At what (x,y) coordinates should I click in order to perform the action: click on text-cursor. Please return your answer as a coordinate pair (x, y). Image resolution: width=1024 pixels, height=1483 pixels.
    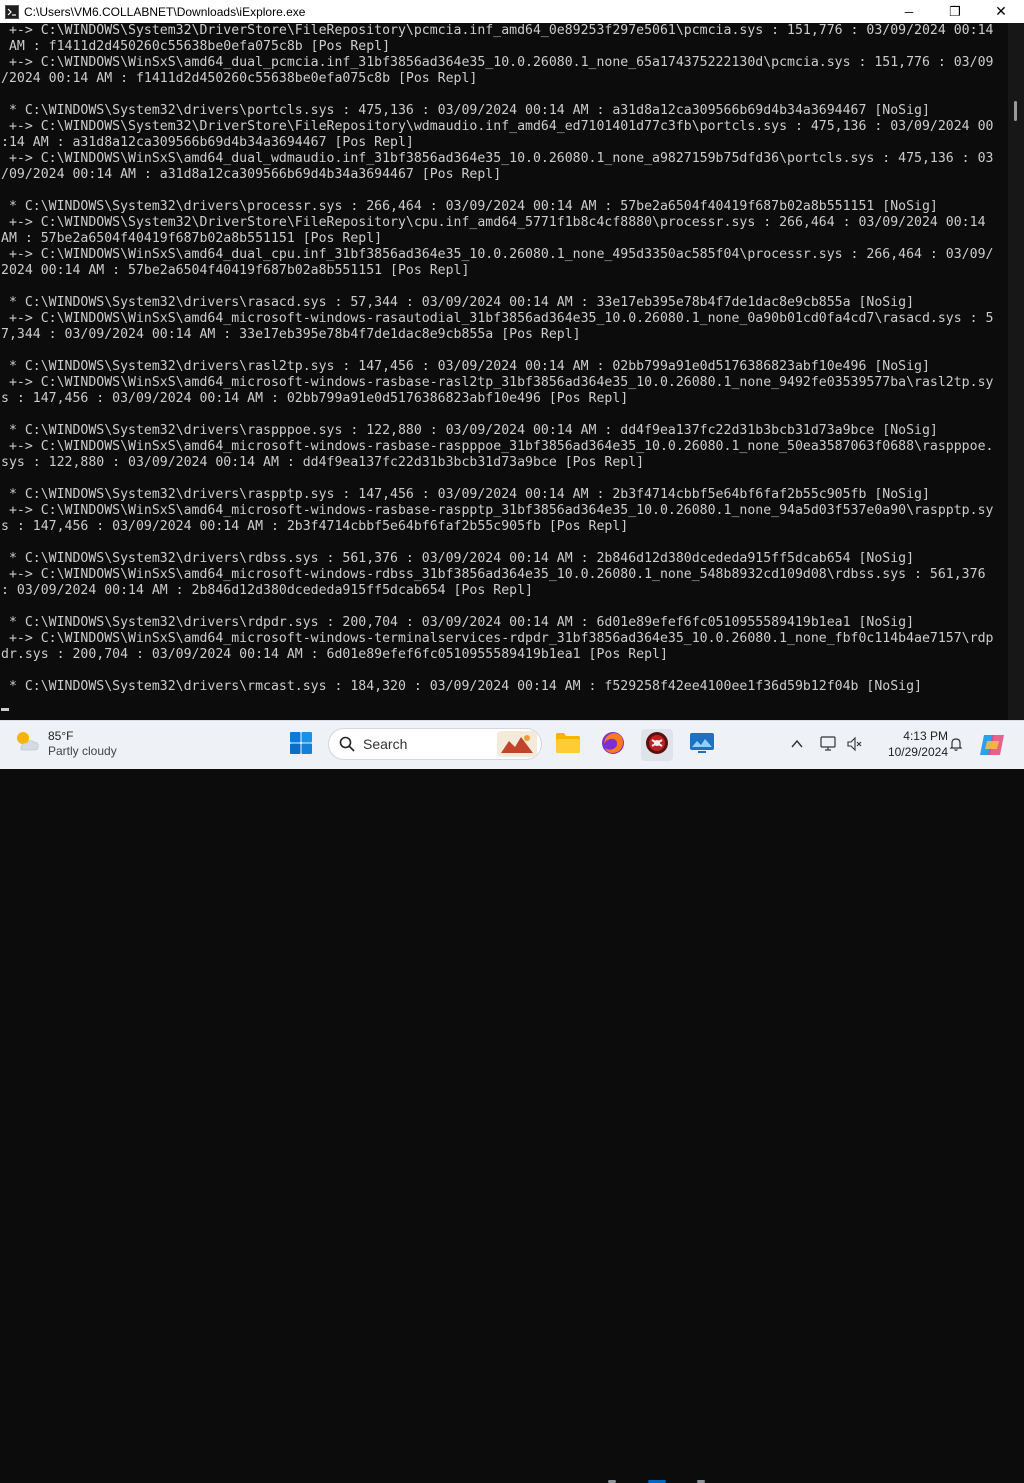
    Looking at the image, I should click on (5, 709).